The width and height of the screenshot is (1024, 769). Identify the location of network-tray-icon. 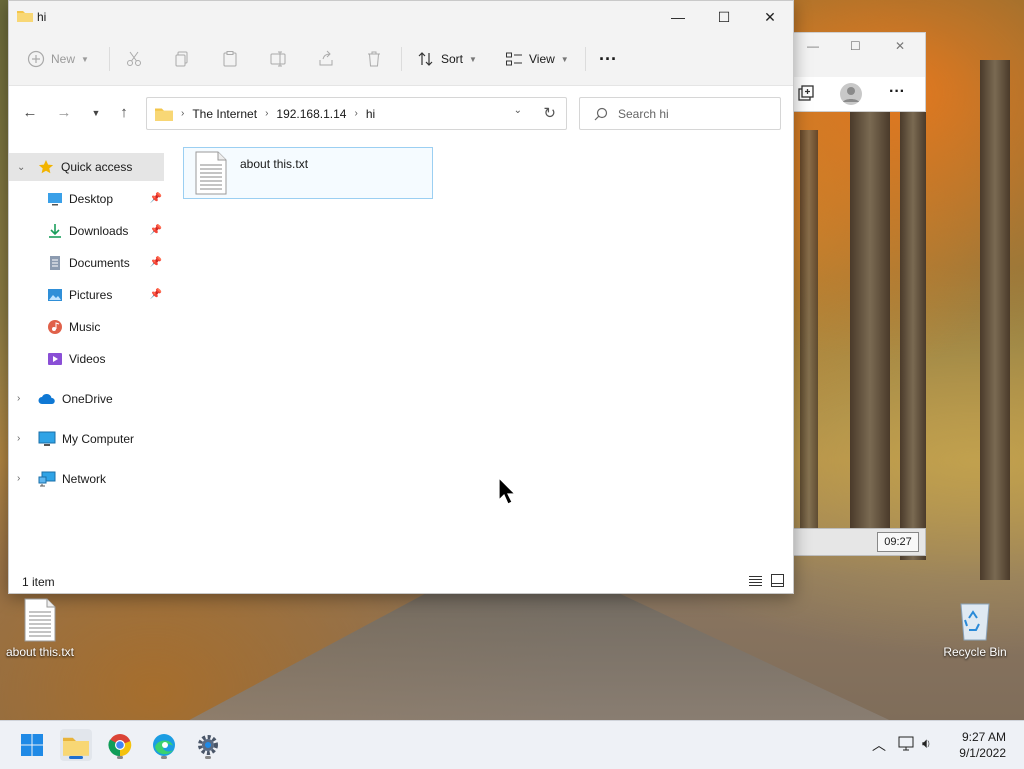
(907, 744).